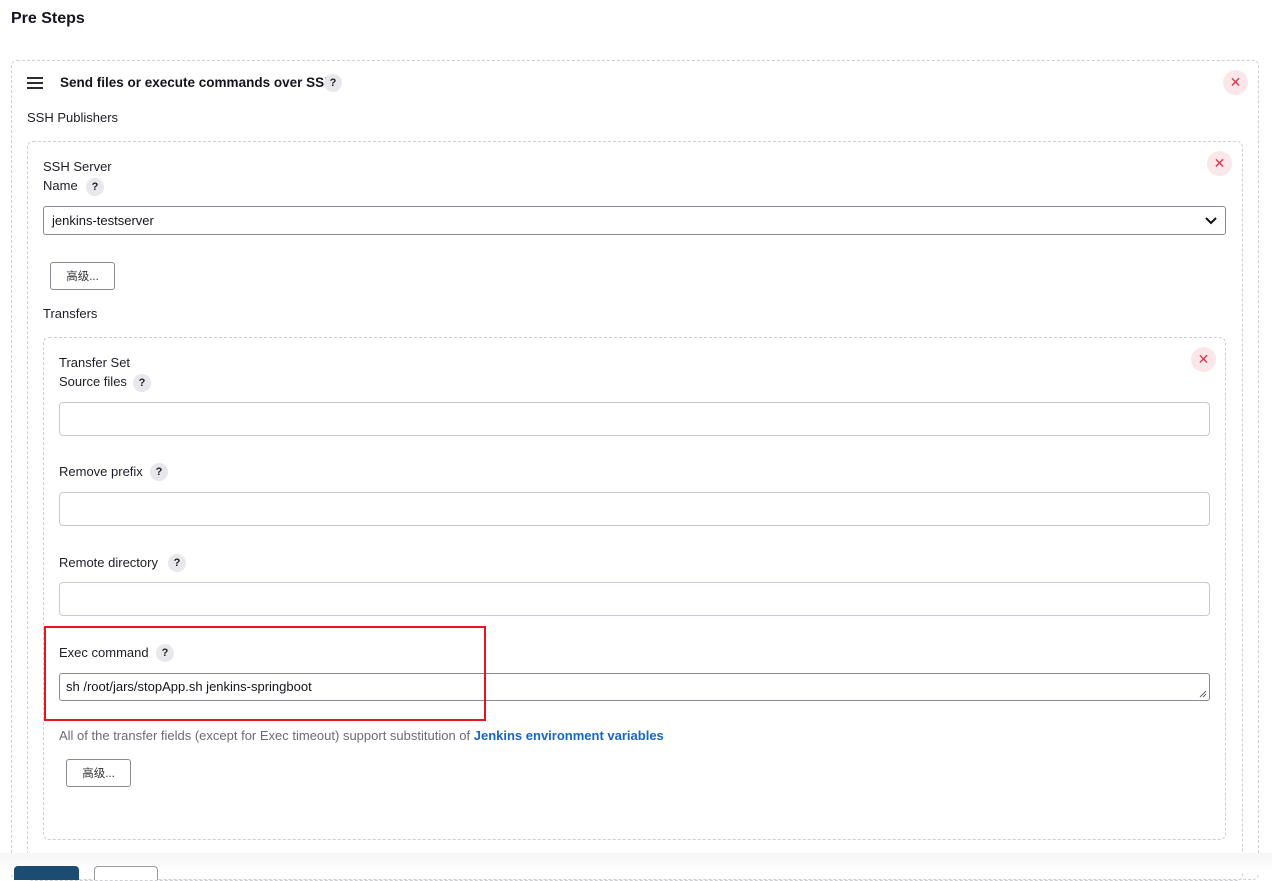  Describe the element at coordinates (103, 220) in the screenshot. I see `server-name-value: jenkins-testserver` at that location.